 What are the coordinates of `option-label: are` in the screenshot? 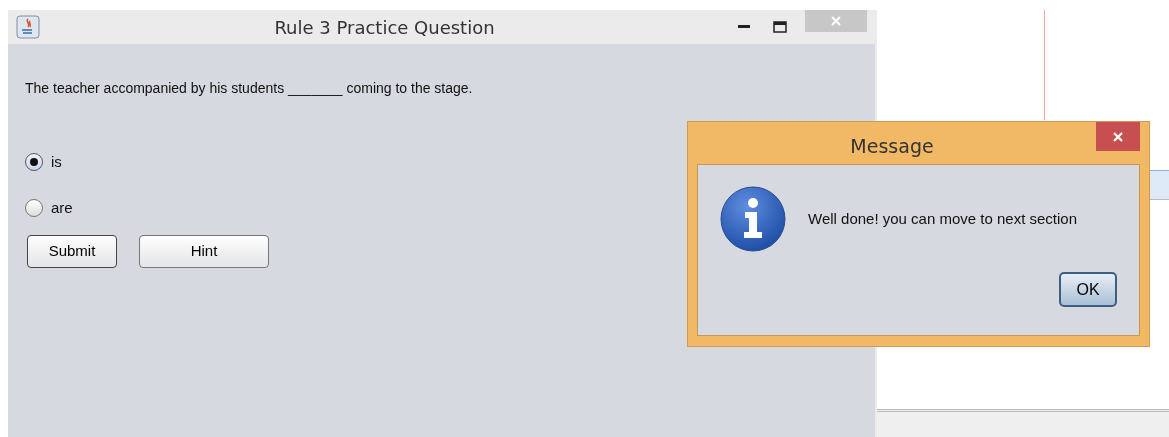 It's located at (62, 207).